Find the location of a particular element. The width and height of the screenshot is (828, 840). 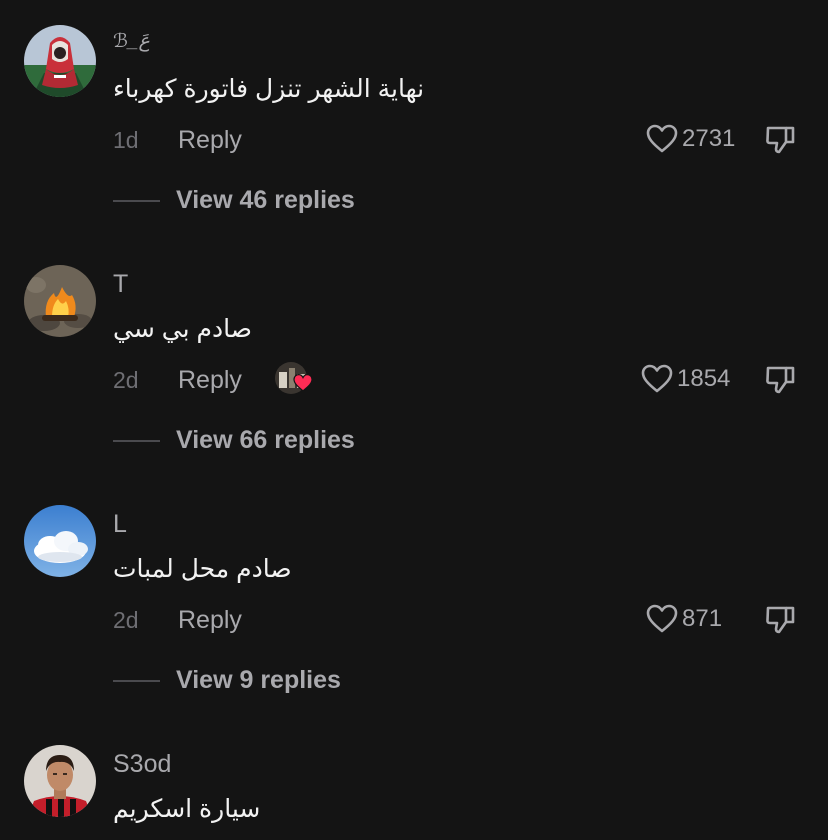

creator-liked-badge is located at coordinates (293, 380).